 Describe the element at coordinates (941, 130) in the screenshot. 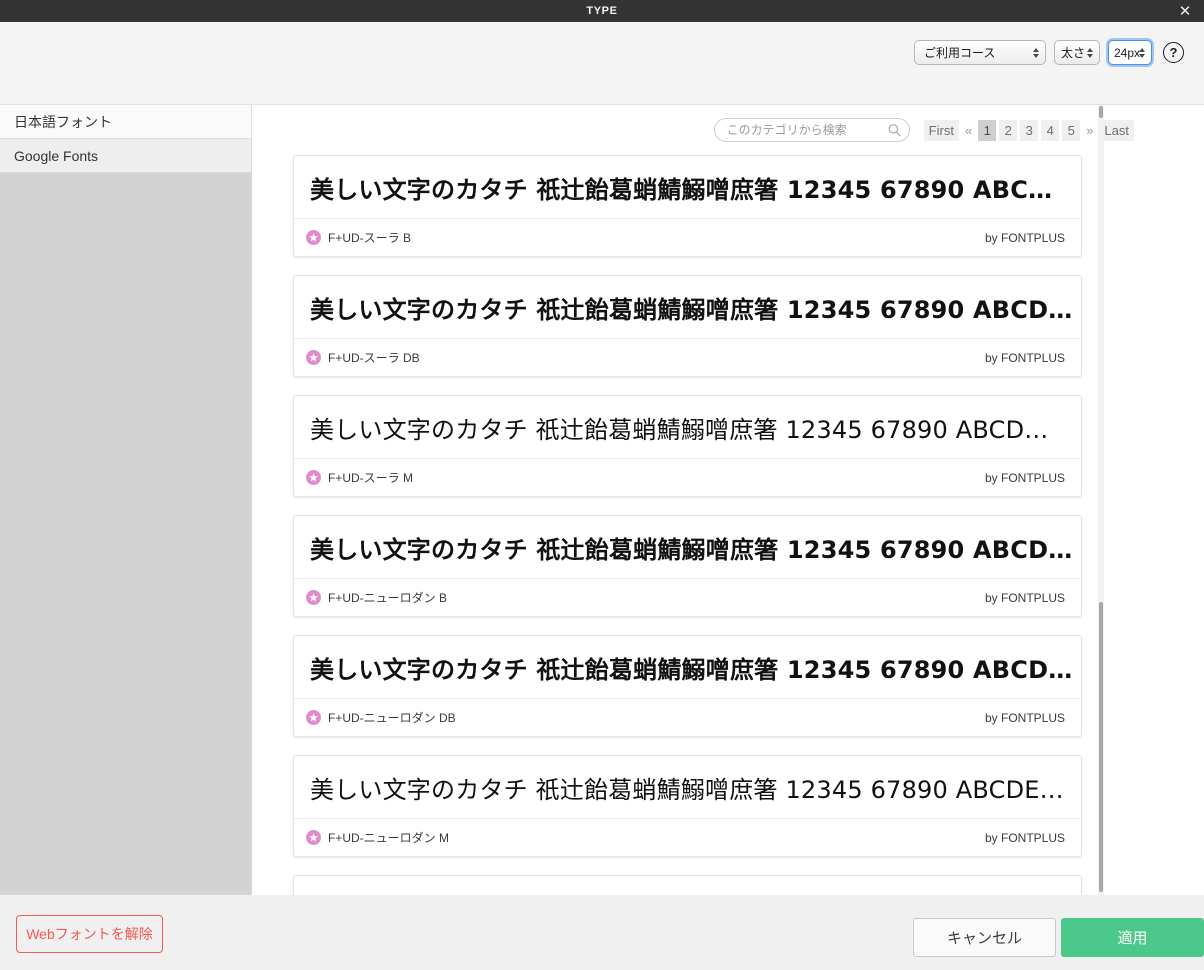

I see `pagination-first: First` at that location.